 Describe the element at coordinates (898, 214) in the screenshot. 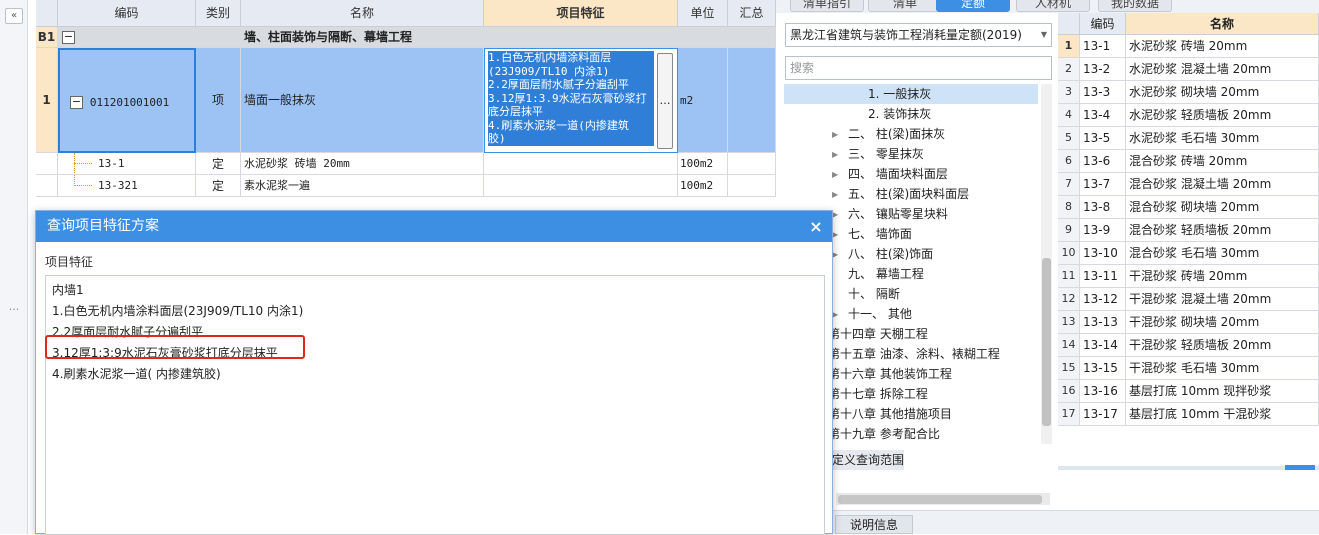

I see `tree-node: 六、 镶贴零星块料` at that location.